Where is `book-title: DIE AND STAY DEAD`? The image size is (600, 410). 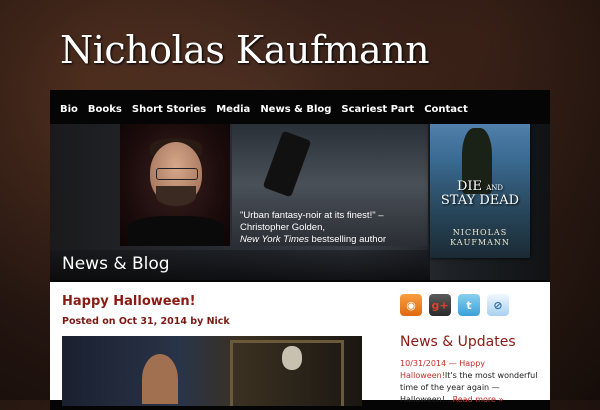 book-title: DIE AND STAY DEAD is located at coordinates (480, 194).